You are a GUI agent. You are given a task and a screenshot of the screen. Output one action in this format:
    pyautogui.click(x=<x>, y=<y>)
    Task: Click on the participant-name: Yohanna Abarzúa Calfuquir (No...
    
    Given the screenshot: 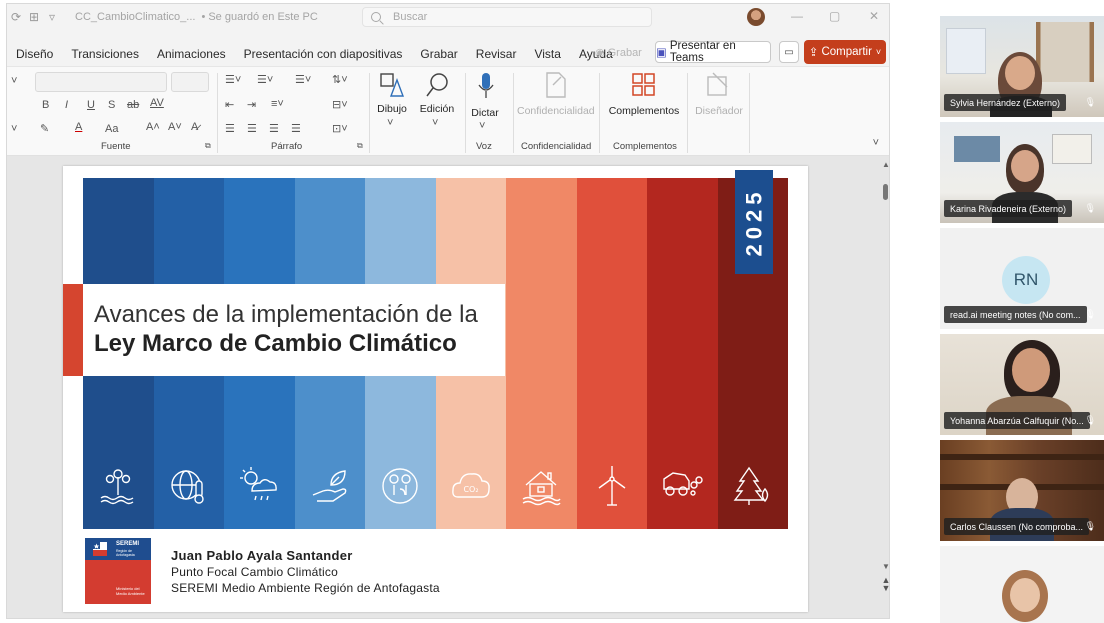 What is the action you would take?
    pyautogui.click(x=1017, y=420)
    